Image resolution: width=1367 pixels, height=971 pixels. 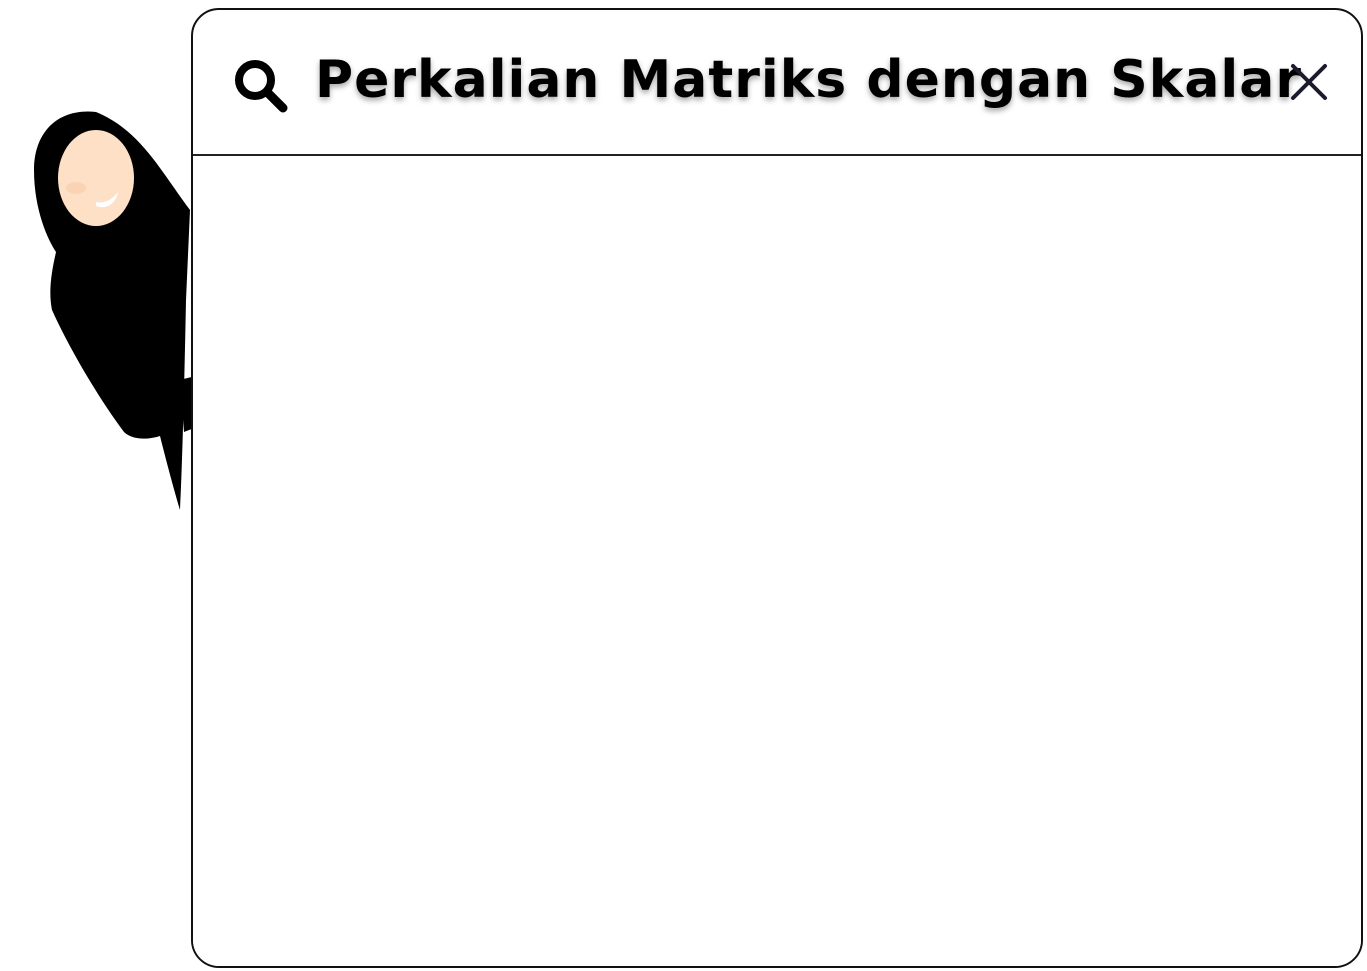 What do you see at coordinates (96, 178) in the screenshot?
I see `face` at bounding box center [96, 178].